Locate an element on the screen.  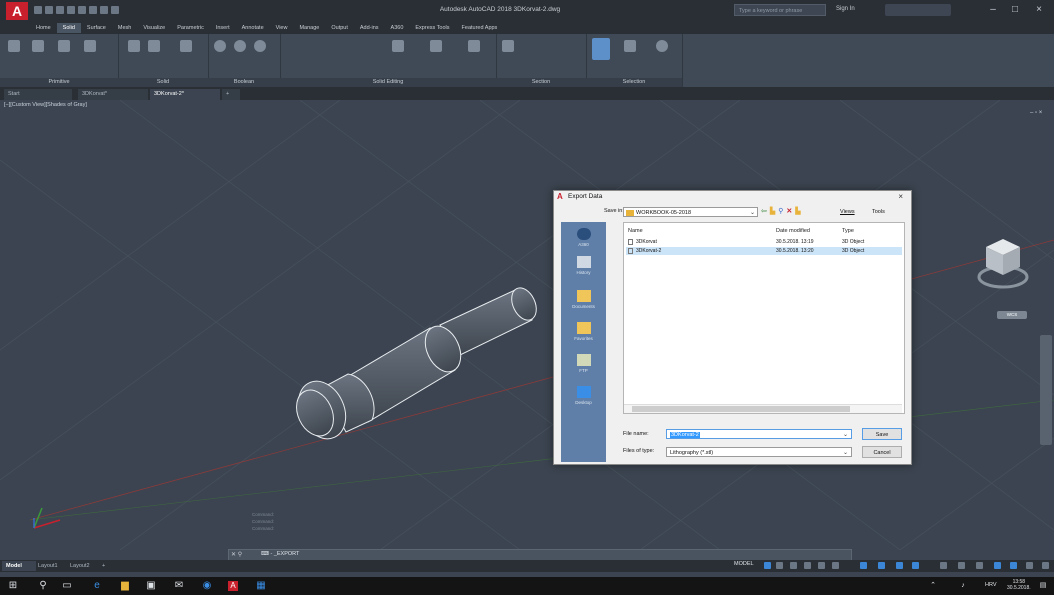
viewcube is located at coordinates (1005, 265).